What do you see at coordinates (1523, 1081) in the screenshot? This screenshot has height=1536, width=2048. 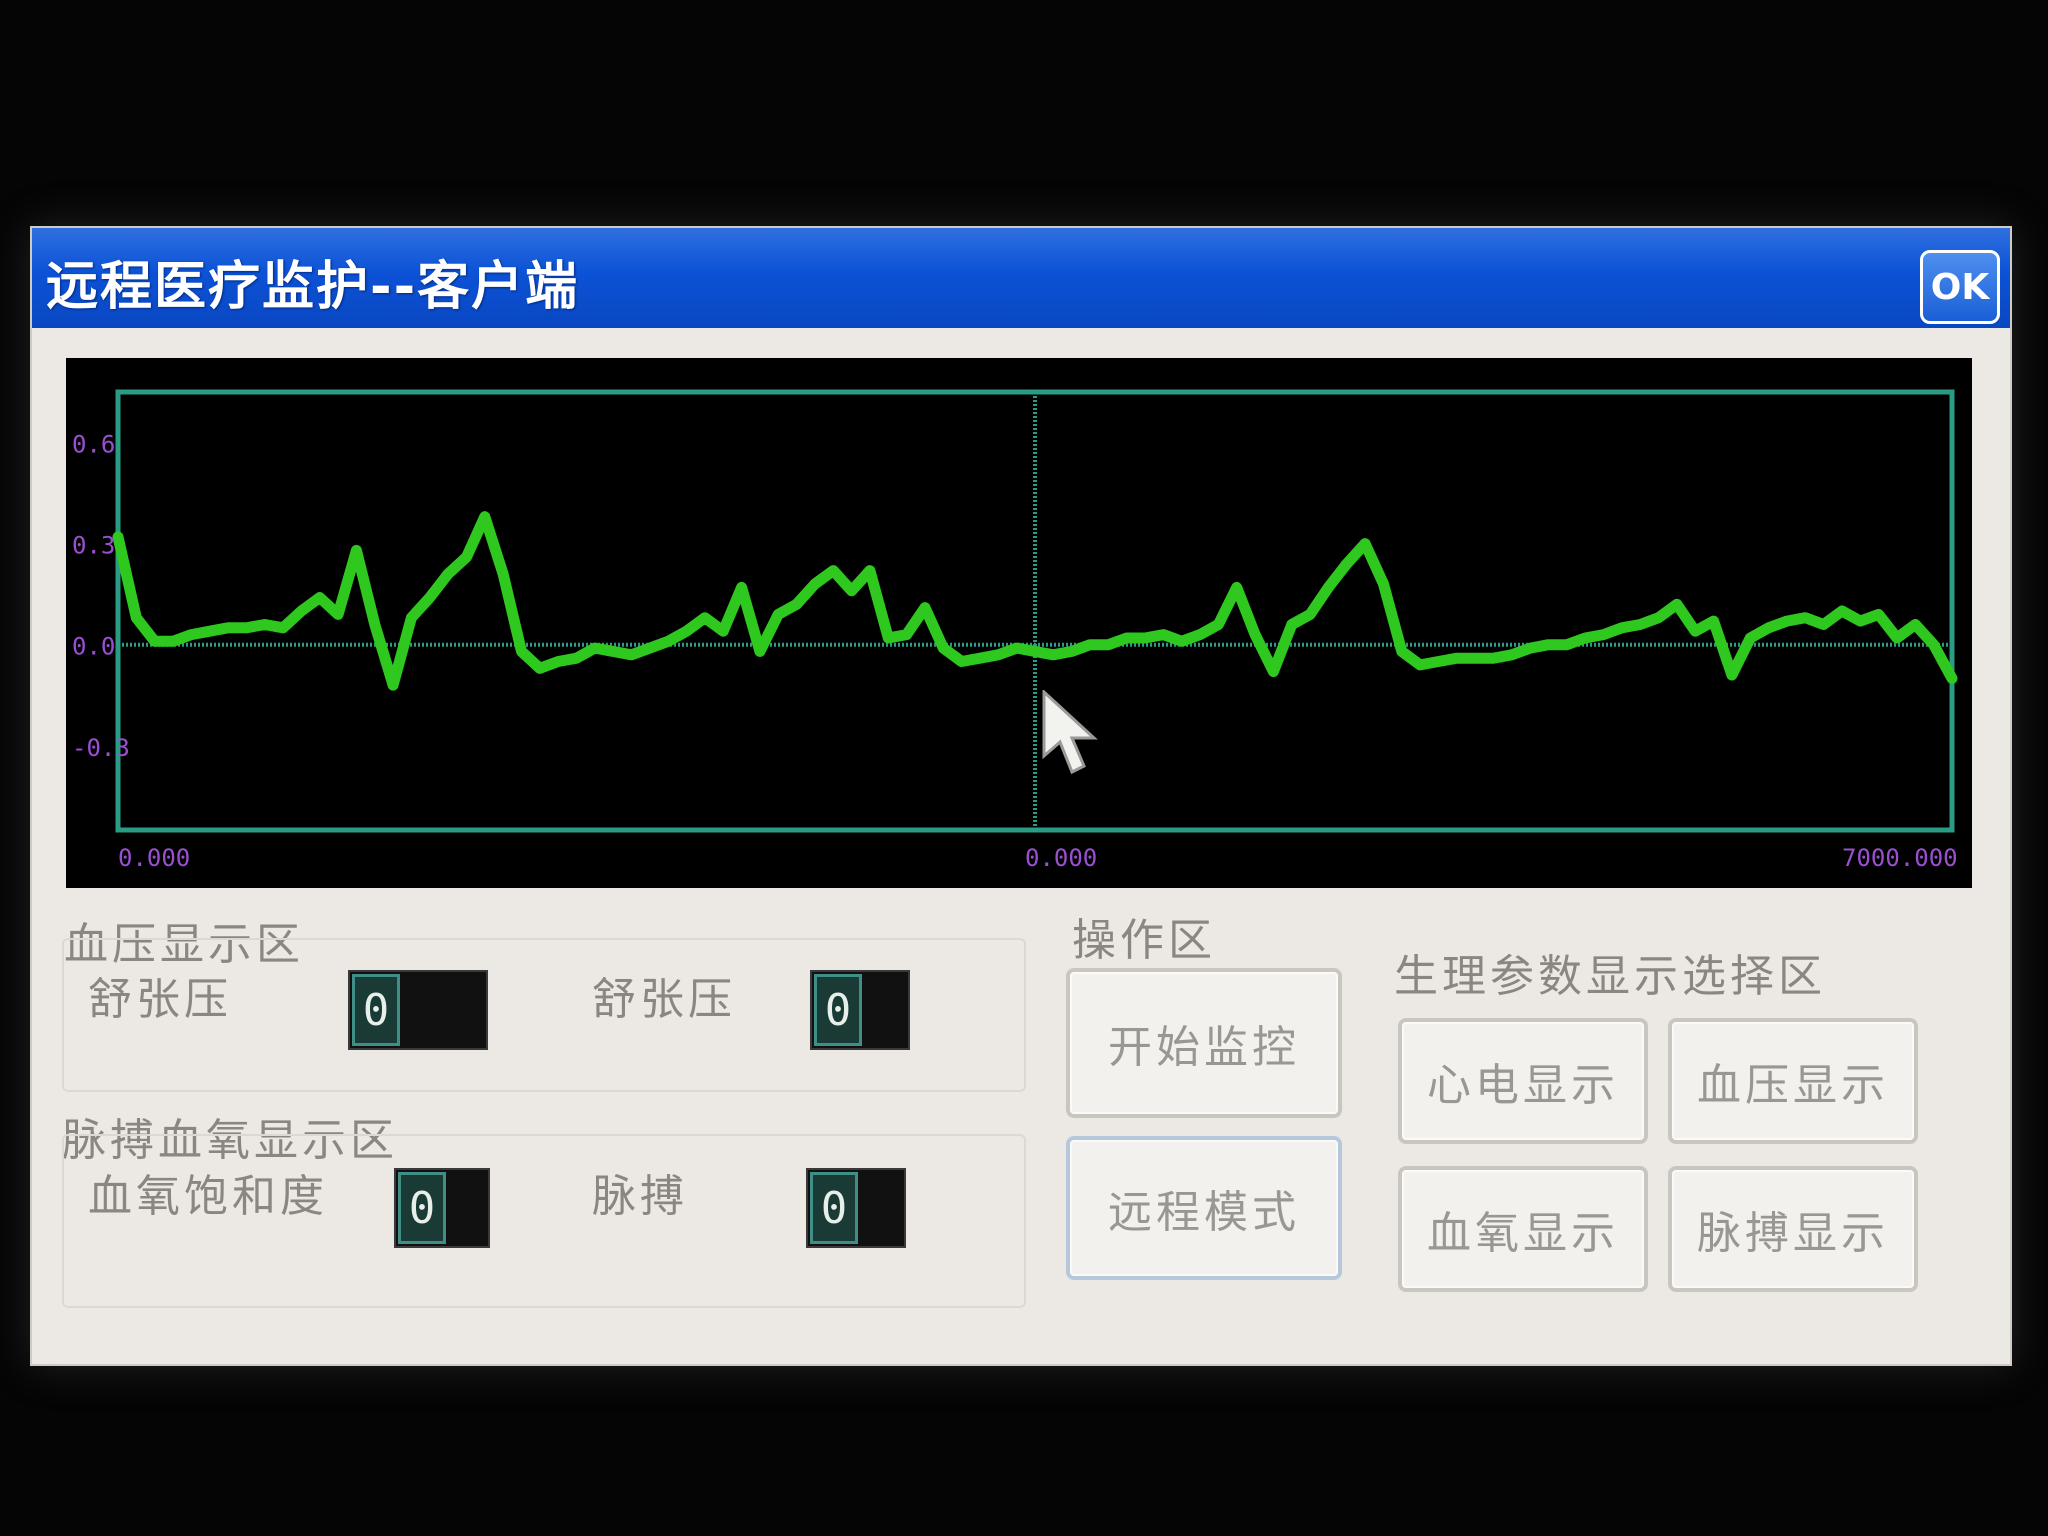 I see `ecg-display-button: 心电显示` at bounding box center [1523, 1081].